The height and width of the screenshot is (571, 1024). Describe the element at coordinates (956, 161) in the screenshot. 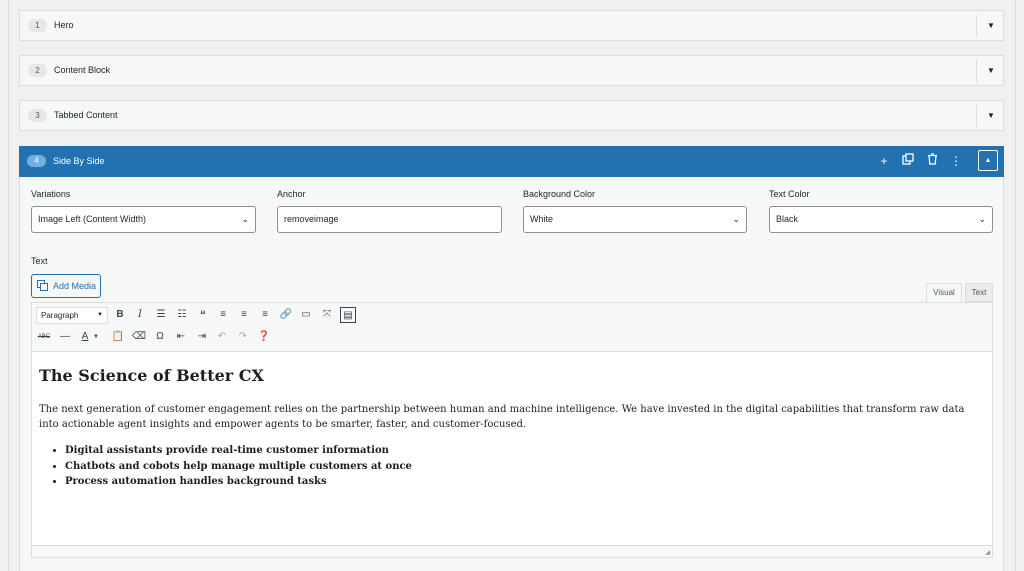

I see `more-icon: ⋮` at that location.